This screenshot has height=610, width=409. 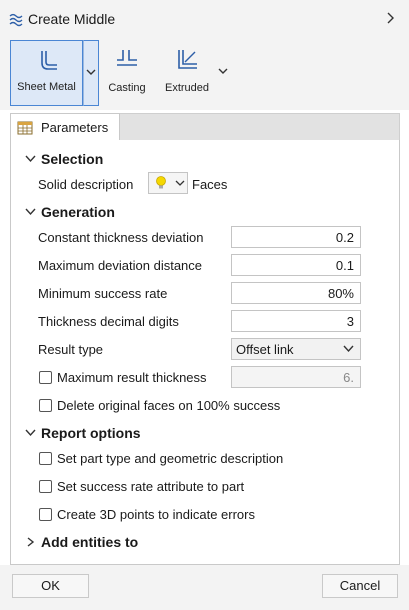 I want to click on toolbar: Sheet Metal Casting Extruded, so click(x=204, y=74).